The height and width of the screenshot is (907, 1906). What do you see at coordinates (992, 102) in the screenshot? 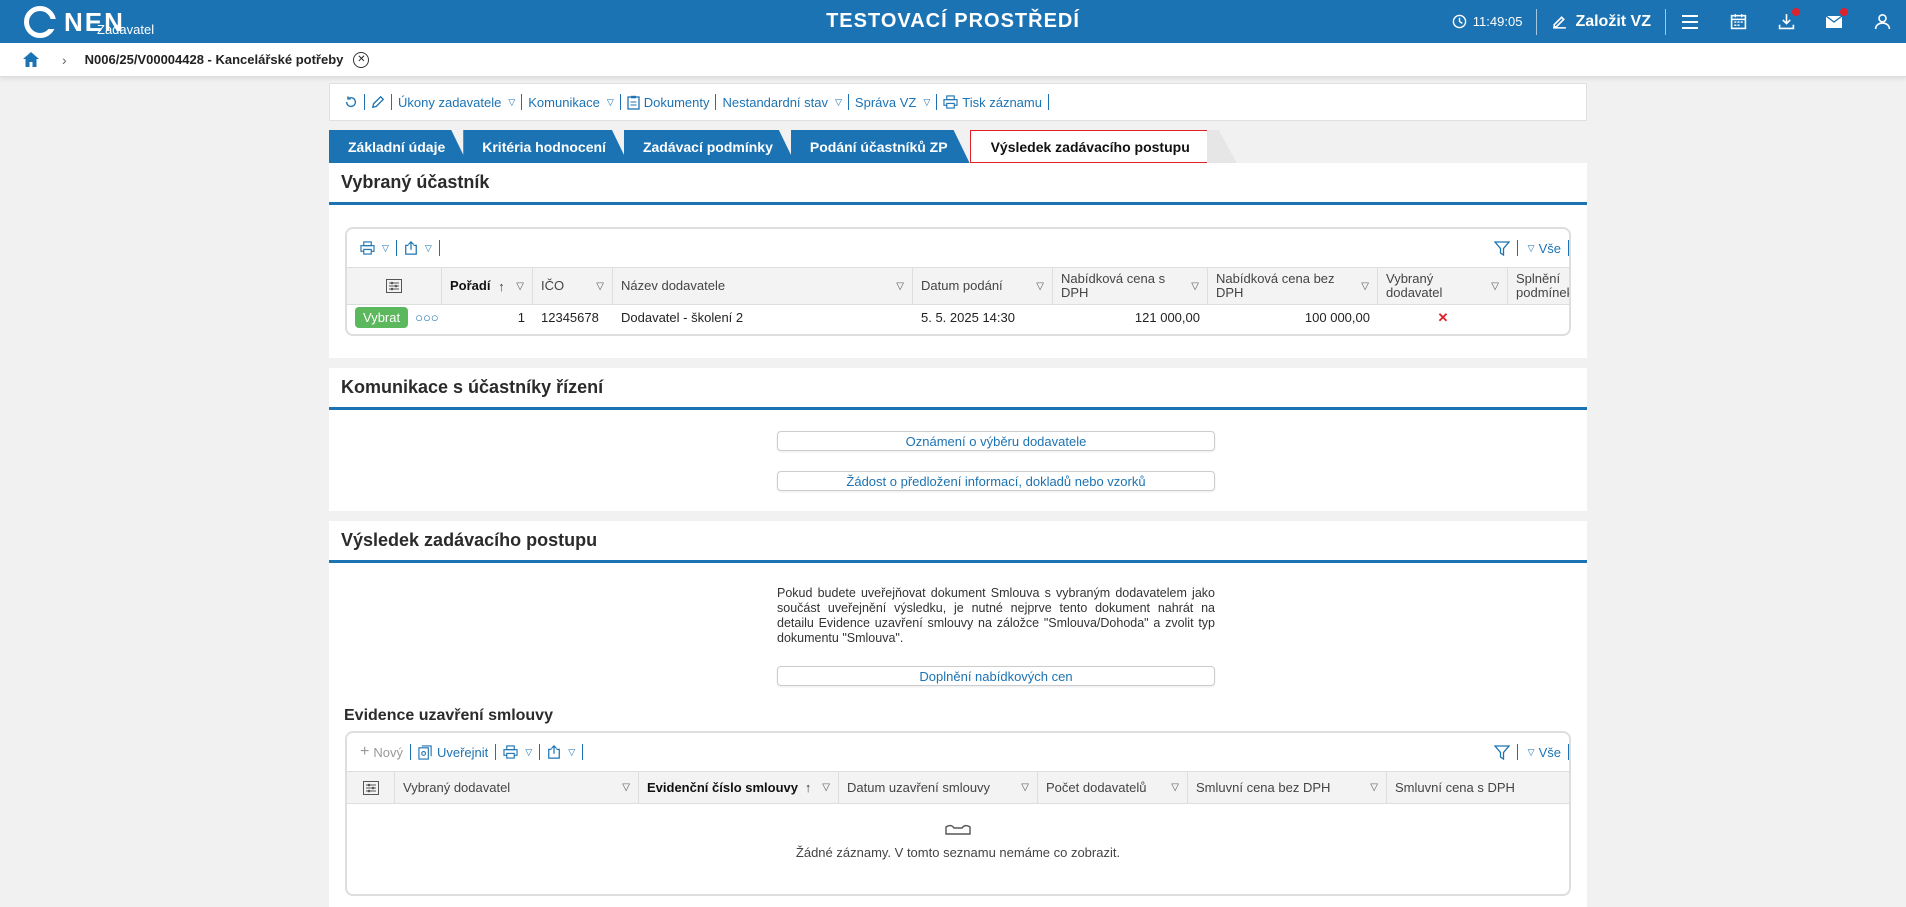
I see `menu-tisk-zaznamu: Tisk záznamu` at bounding box center [992, 102].